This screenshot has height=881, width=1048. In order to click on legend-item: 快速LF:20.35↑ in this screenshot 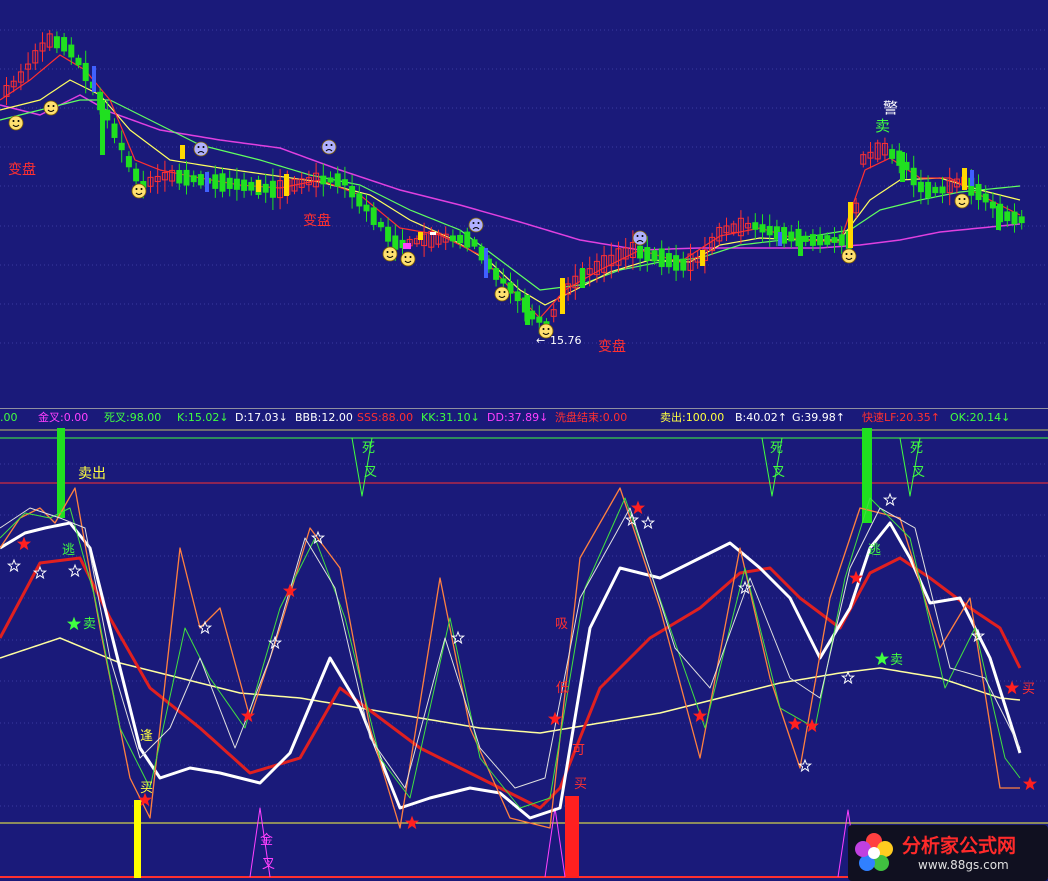, I will do `click(901, 417)`.